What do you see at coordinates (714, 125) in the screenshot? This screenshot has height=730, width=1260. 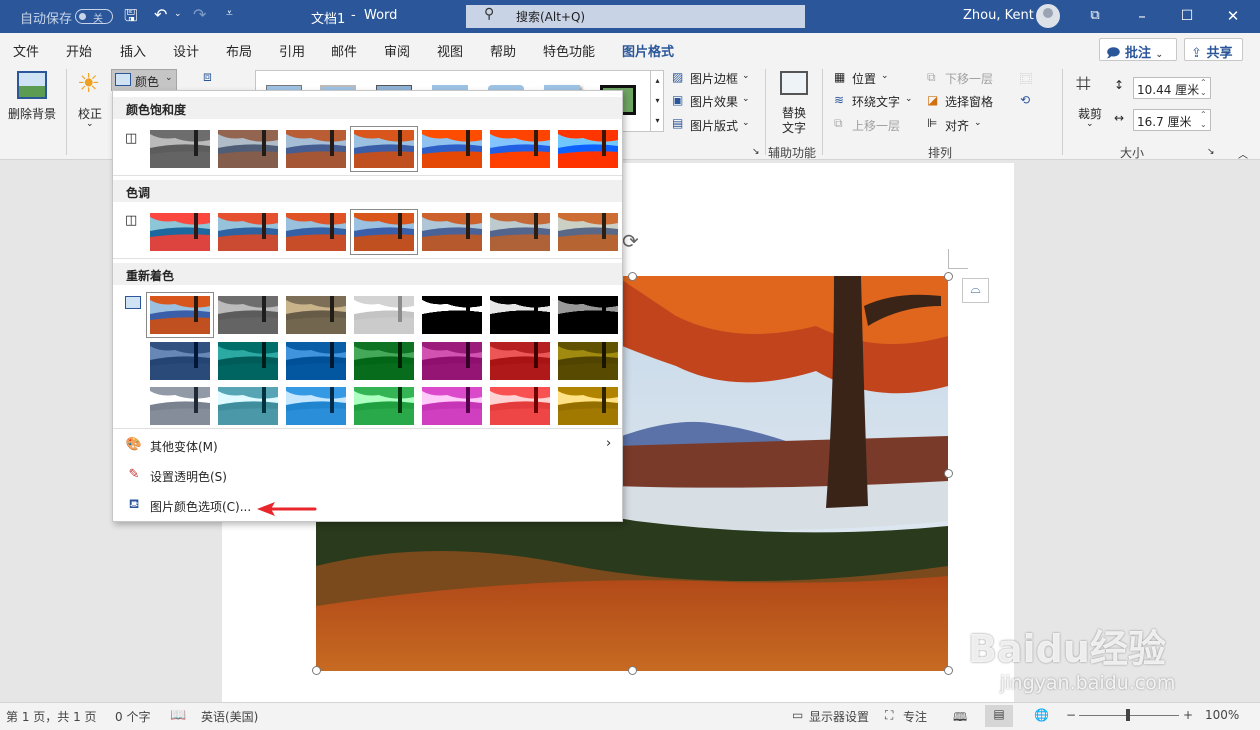 I see `picture-layout-label: 图片版式` at bounding box center [714, 125].